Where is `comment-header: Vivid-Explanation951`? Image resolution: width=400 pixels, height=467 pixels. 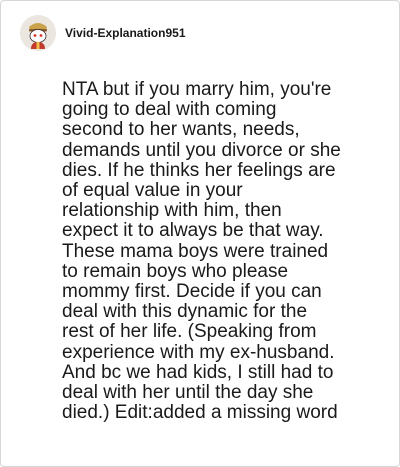
comment-header: Vivid-Explanation951 is located at coordinates (103, 33).